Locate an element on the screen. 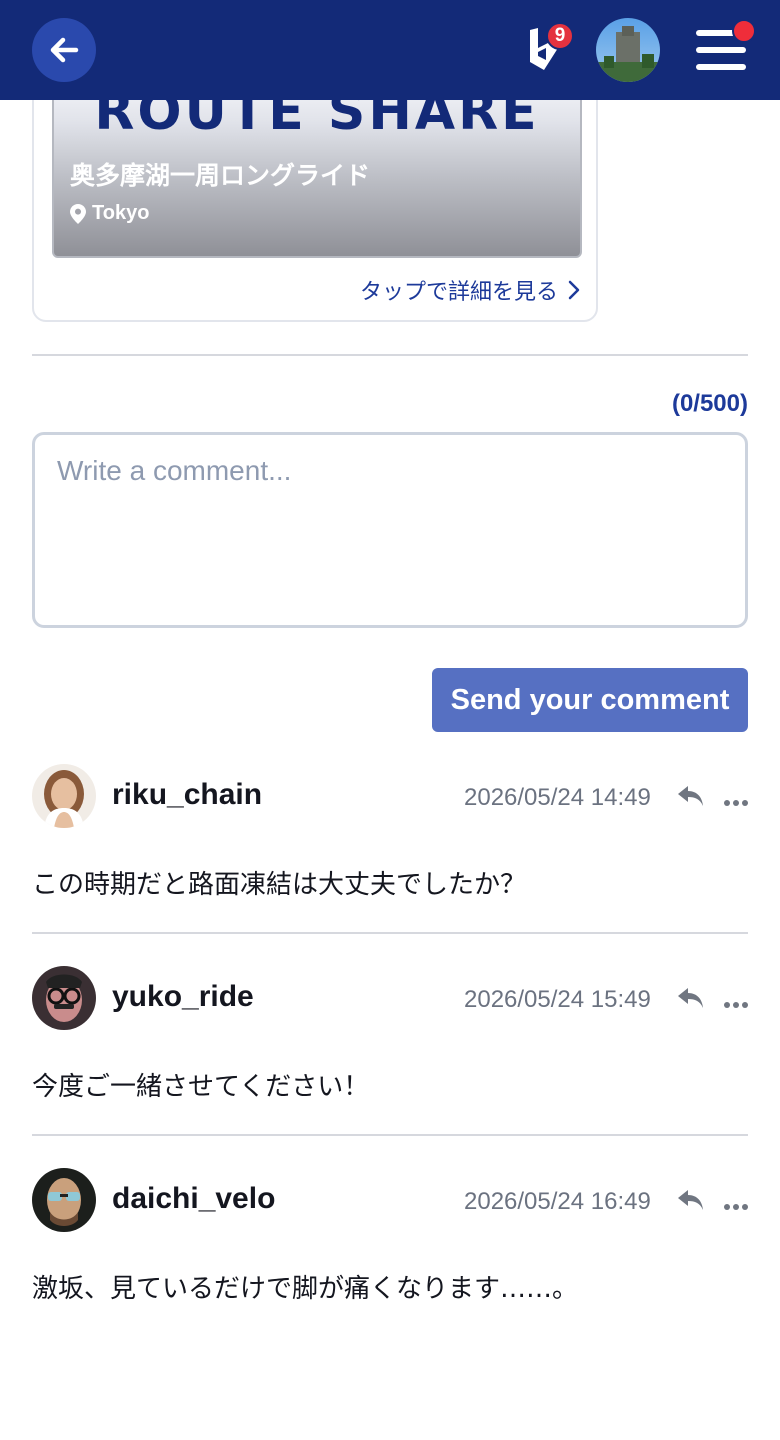 Image resolution: width=780 pixels, height=1440 pixels. route-detail-link-label: タップで詳細を見る is located at coordinates (458, 292).